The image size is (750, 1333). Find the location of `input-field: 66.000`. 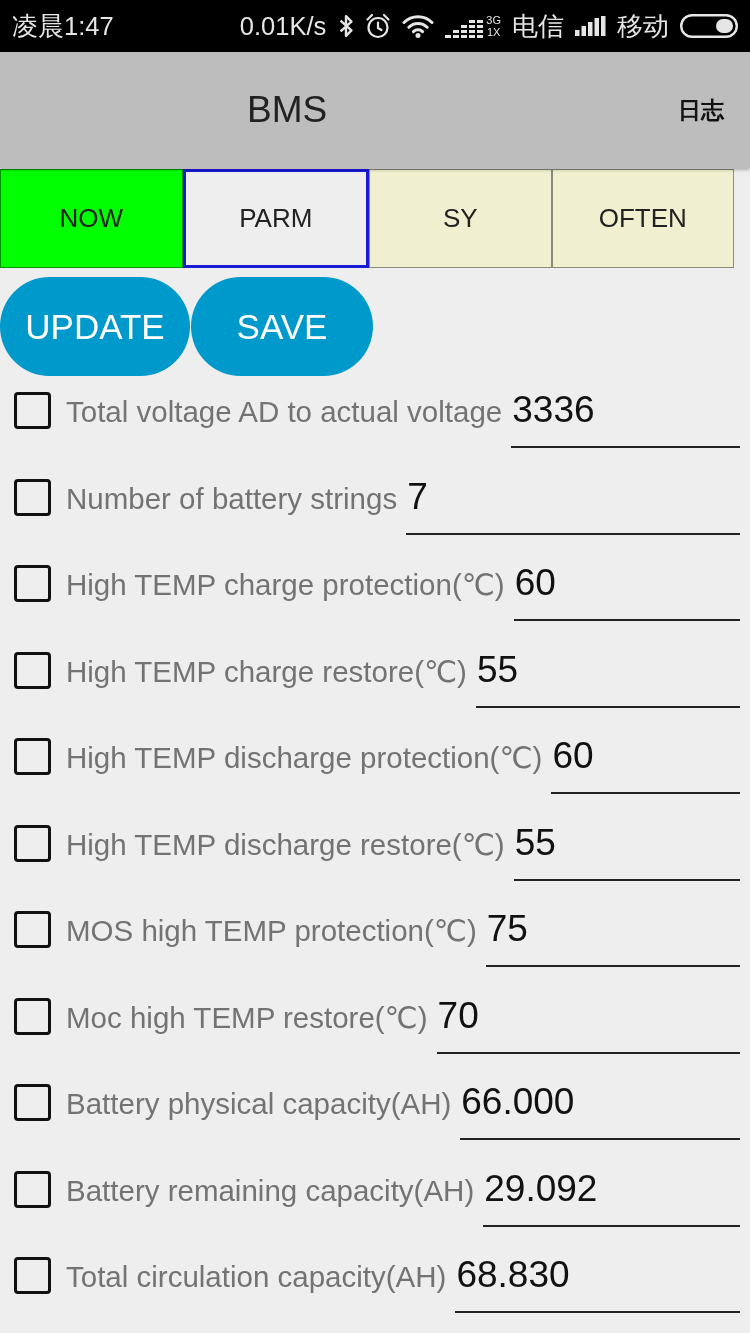

input-field: 66.000 is located at coordinates (600, 1104).